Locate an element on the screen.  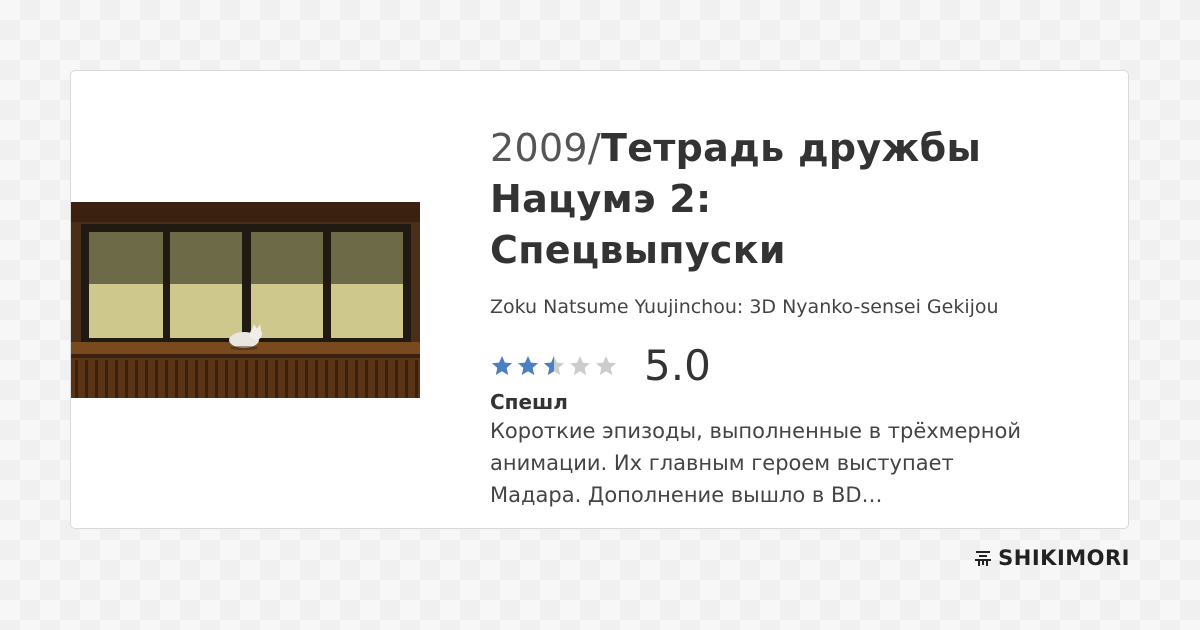
rating-score: 5.0 is located at coordinates (677, 365).